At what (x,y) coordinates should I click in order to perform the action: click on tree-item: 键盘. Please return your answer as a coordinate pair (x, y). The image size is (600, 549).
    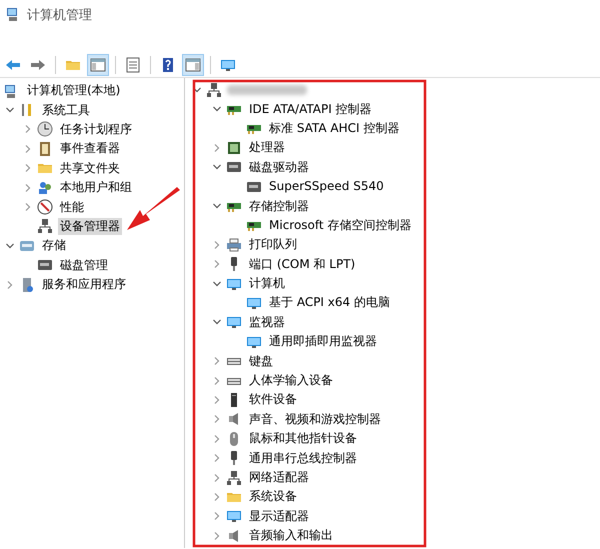
    Looking at the image, I should click on (261, 361).